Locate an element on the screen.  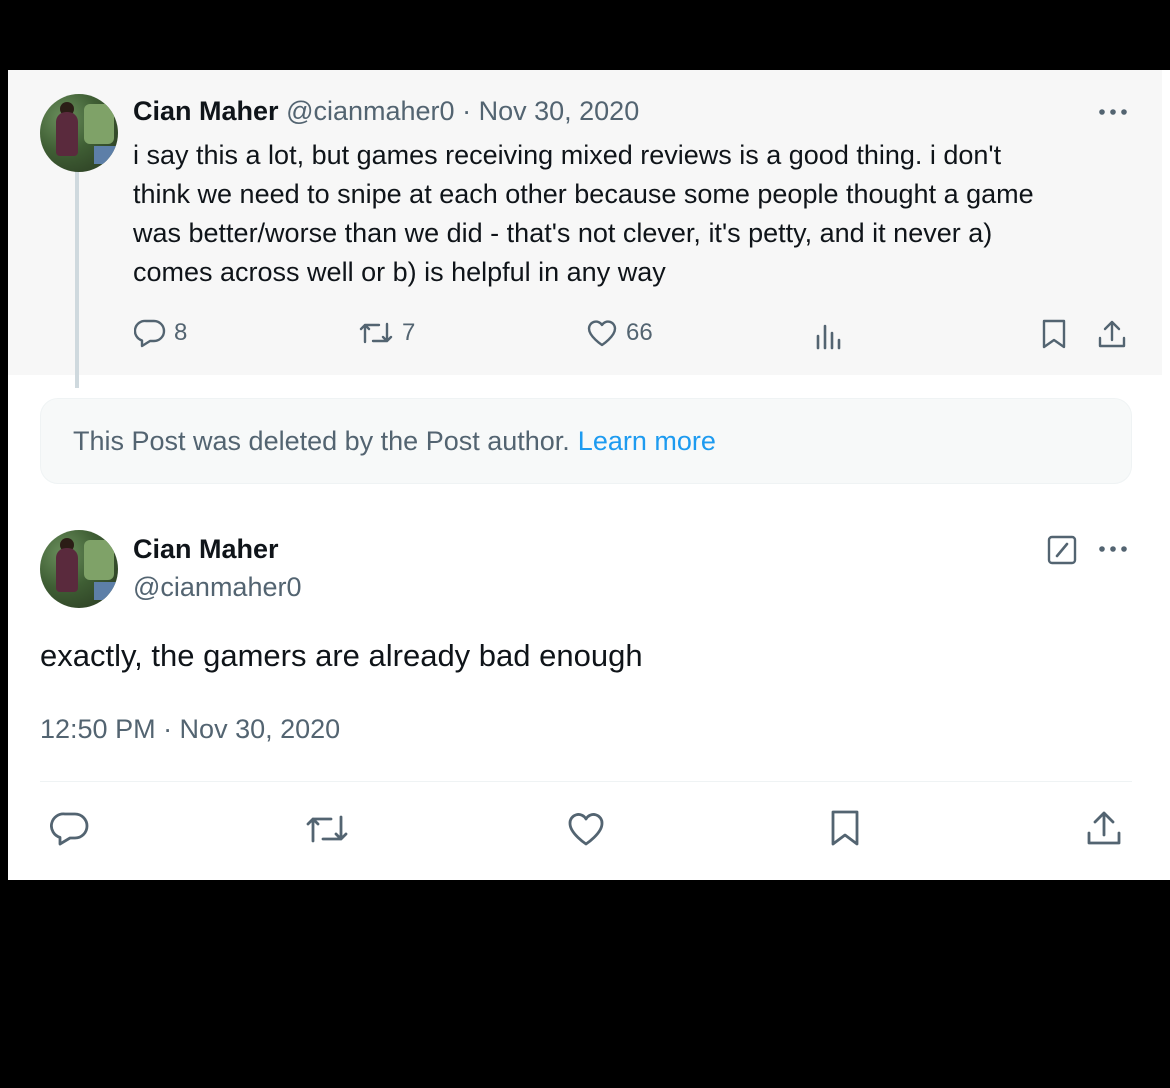
reply-count: 8 is located at coordinates (181, 332).